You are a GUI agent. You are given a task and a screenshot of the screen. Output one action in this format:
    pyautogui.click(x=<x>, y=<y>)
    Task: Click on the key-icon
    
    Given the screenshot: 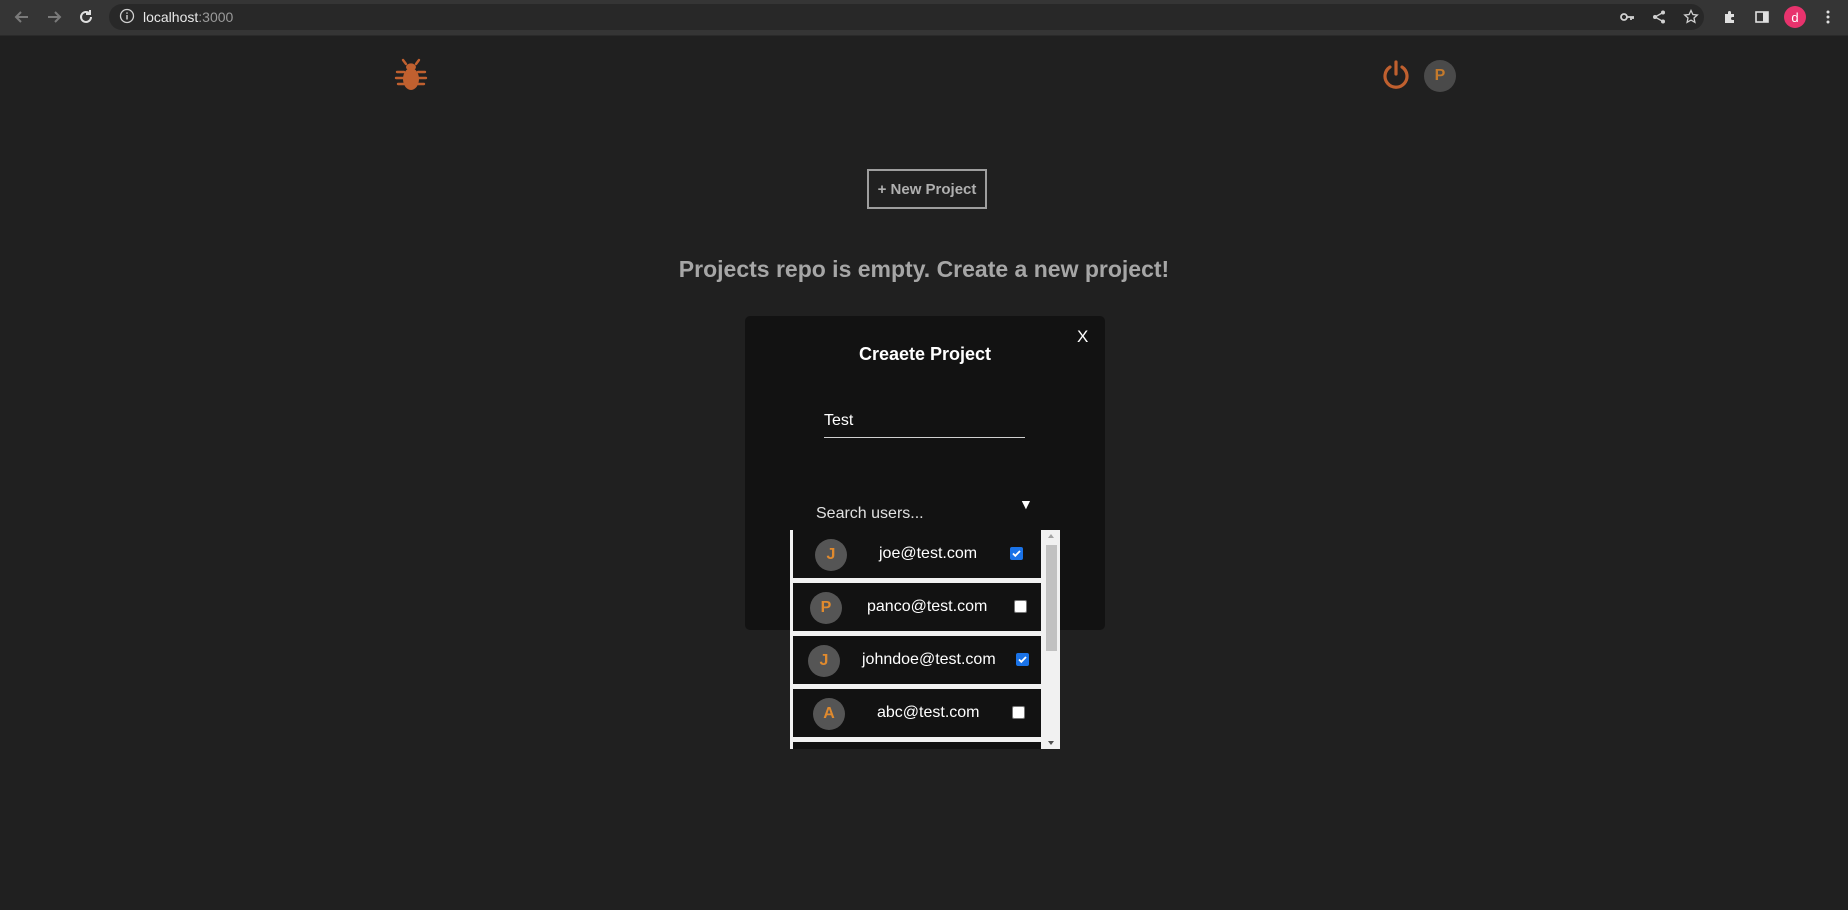 What is the action you would take?
    pyautogui.click(x=1627, y=17)
    